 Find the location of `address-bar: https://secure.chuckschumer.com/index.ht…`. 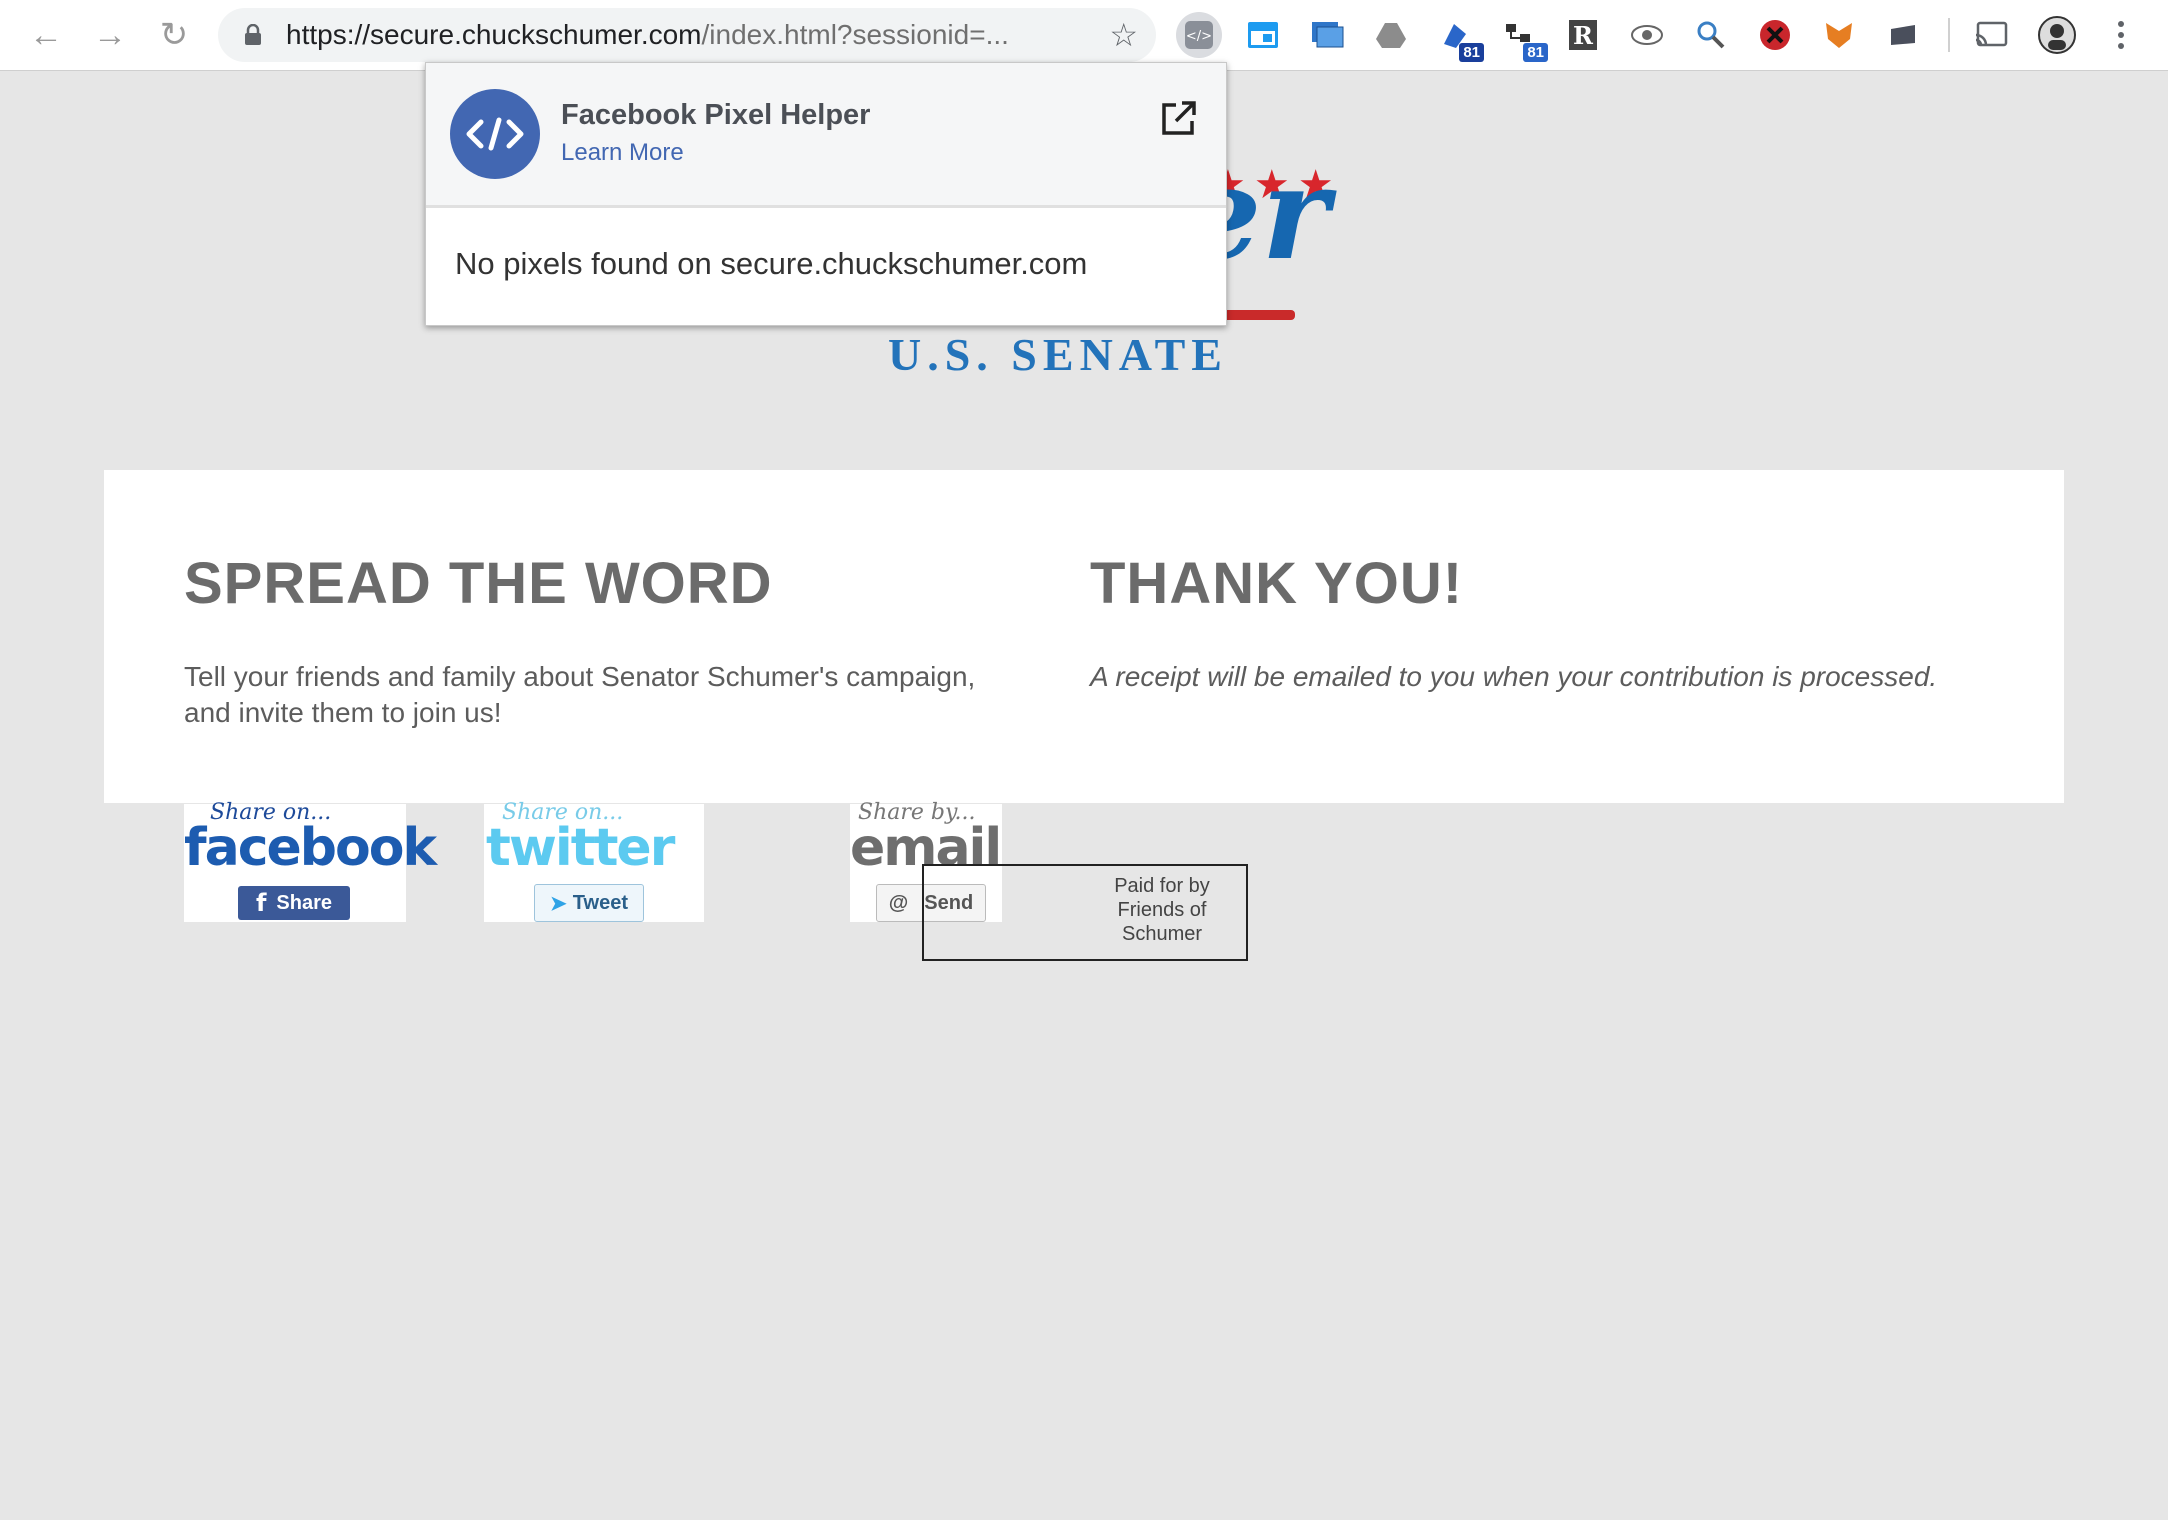

address-bar: https://secure.chuckschumer.com/index.ht… is located at coordinates (687, 35).